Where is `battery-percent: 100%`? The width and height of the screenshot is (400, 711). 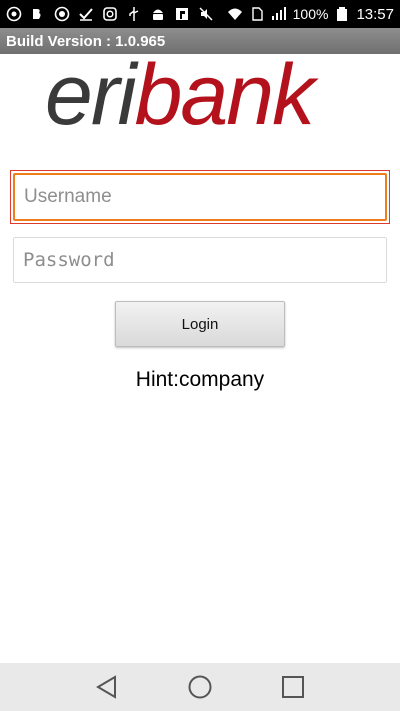 battery-percent: 100% is located at coordinates (310, 14).